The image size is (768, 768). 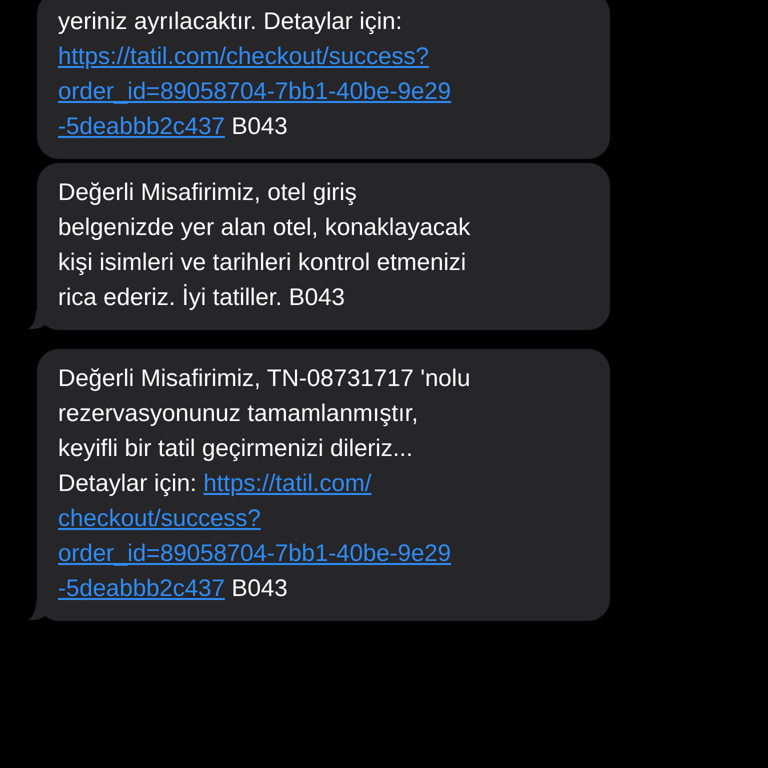 I want to click on message-text: rica ederiz. İyi tatiller. B043, so click(x=201, y=298).